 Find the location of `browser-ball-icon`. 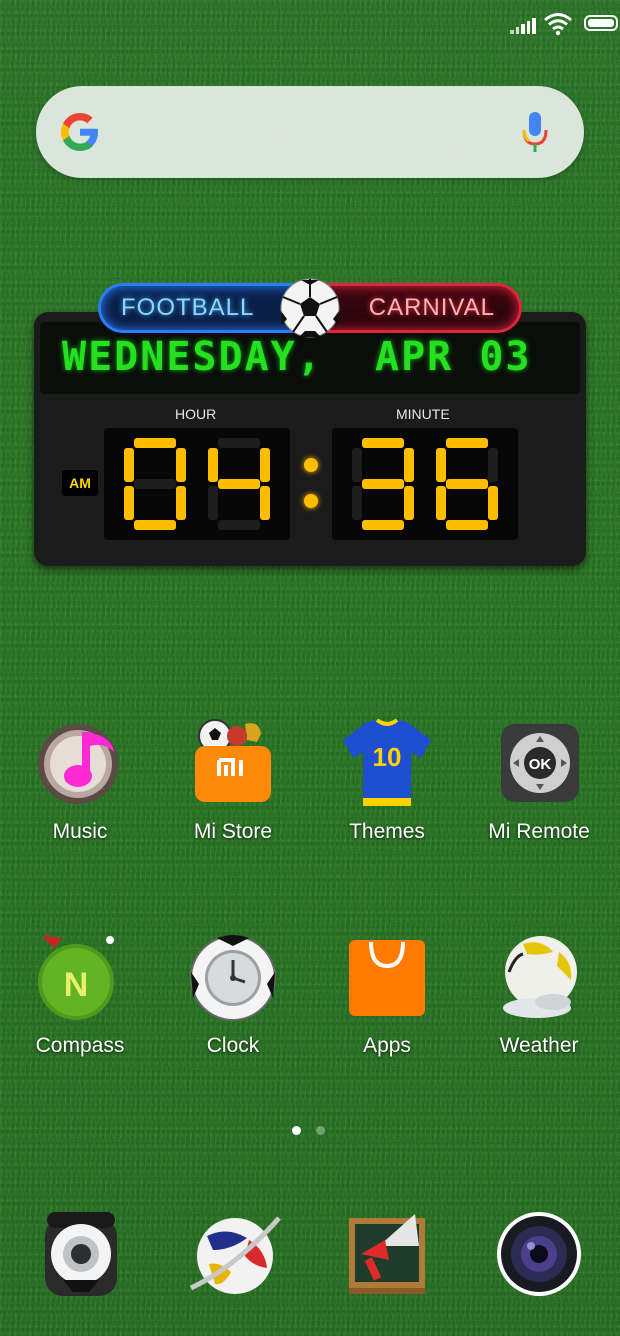

browser-ball-icon is located at coordinates (235, 1254).